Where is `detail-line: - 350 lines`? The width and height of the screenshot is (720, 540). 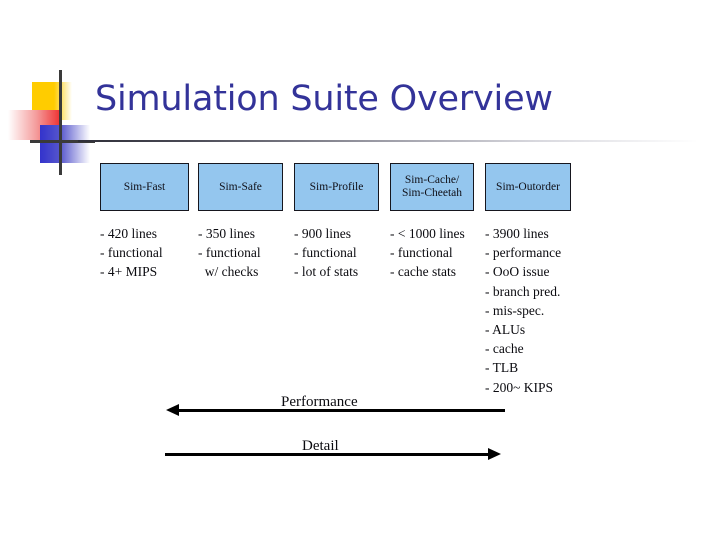 detail-line: - 350 lines is located at coordinates (226, 233).